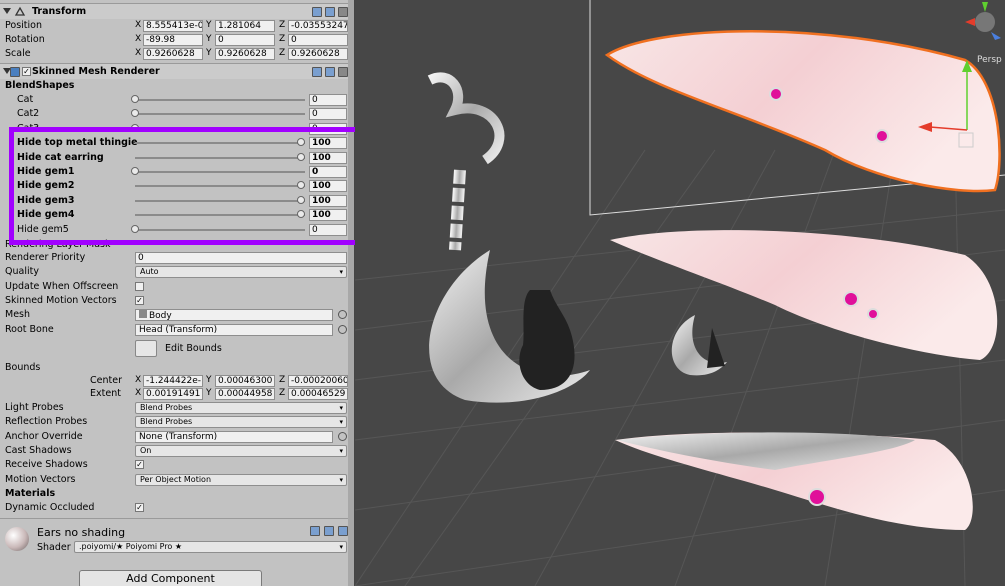 The image size is (1005, 586). What do you see at coordinates (26, 71) in the screenshot?
I see `smr-enabled-checkbox: ✓` at bounding box center [26, 71].